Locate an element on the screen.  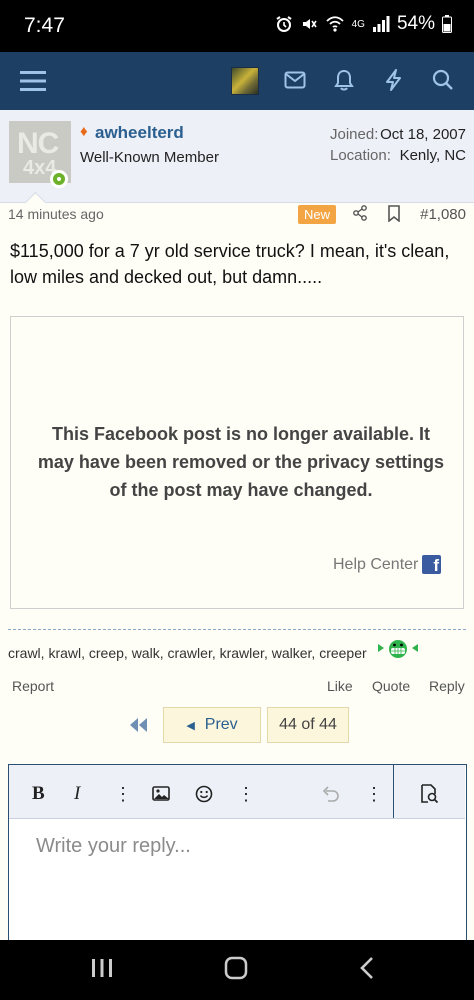
grin-emoji-icon is located at coordinates (398, 651).